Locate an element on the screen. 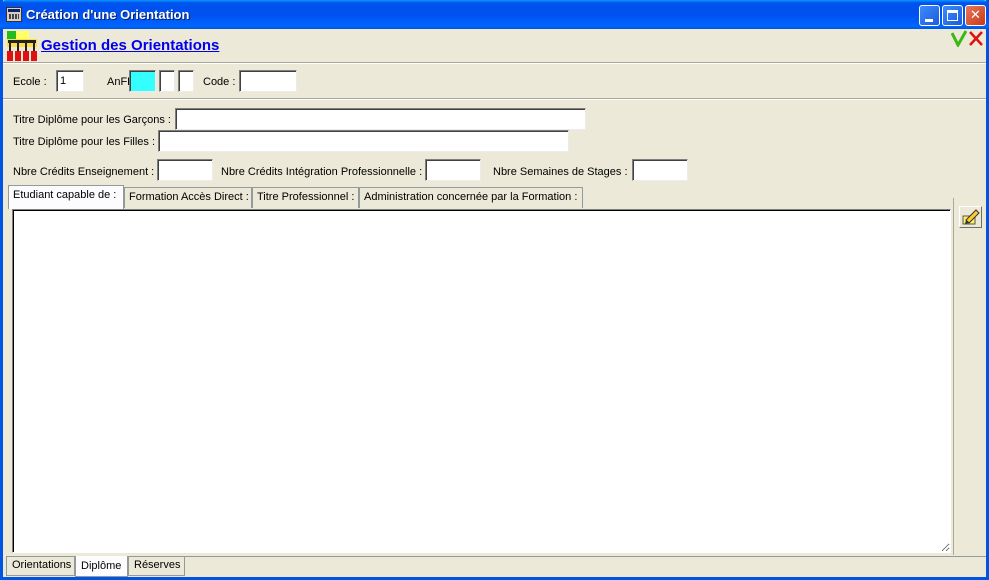 This screenshot has height=580, width=989. semaines-stages-label: Nbre Semaines de Stages : is located at coordinates (560, 172).